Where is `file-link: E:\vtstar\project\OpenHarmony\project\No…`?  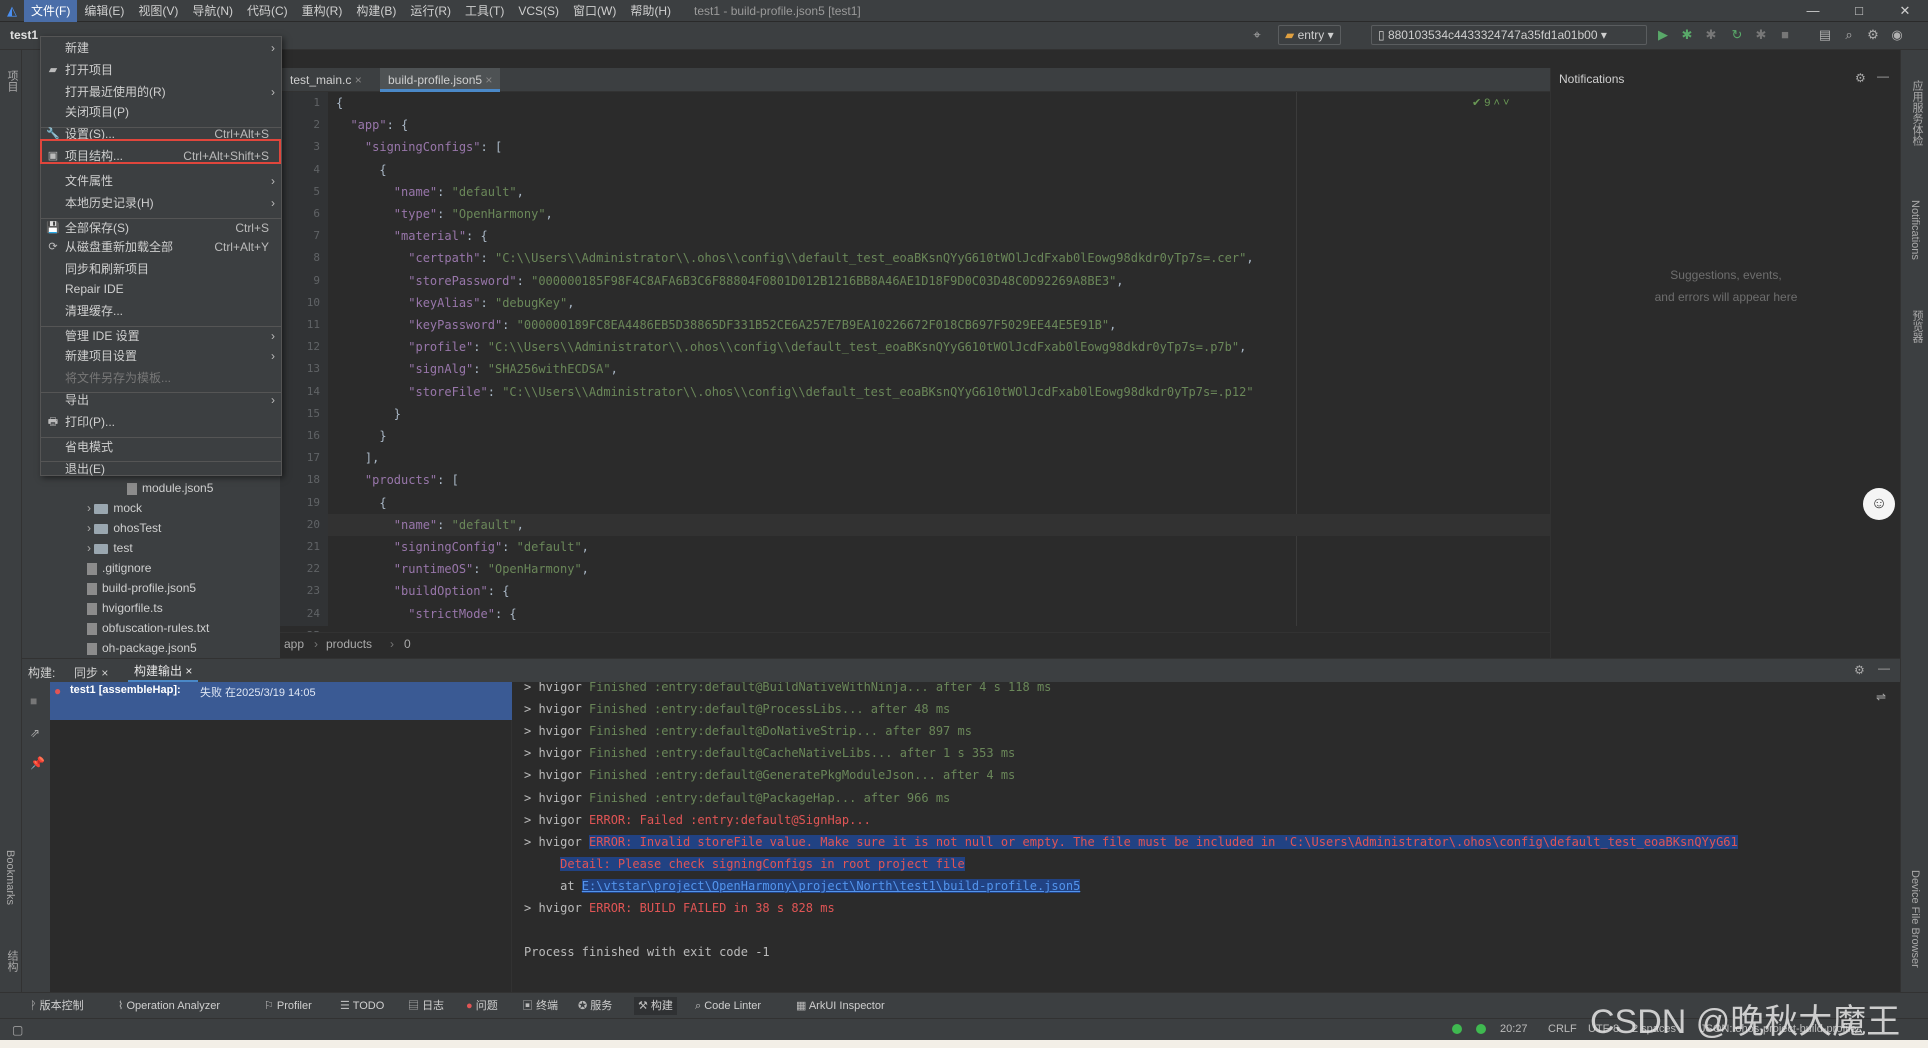 file-link: E:\vtstar\project\OpenHarmony\project\No… is located at coordinates (831, 885).